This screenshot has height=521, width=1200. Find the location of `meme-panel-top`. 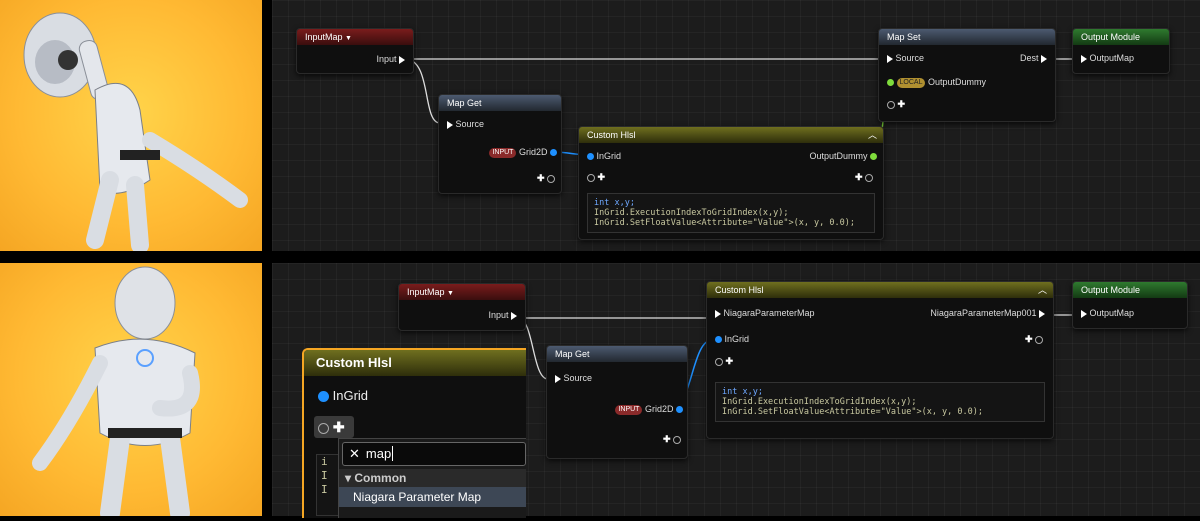

meme-panel-top is located at coordinates (131, 127).